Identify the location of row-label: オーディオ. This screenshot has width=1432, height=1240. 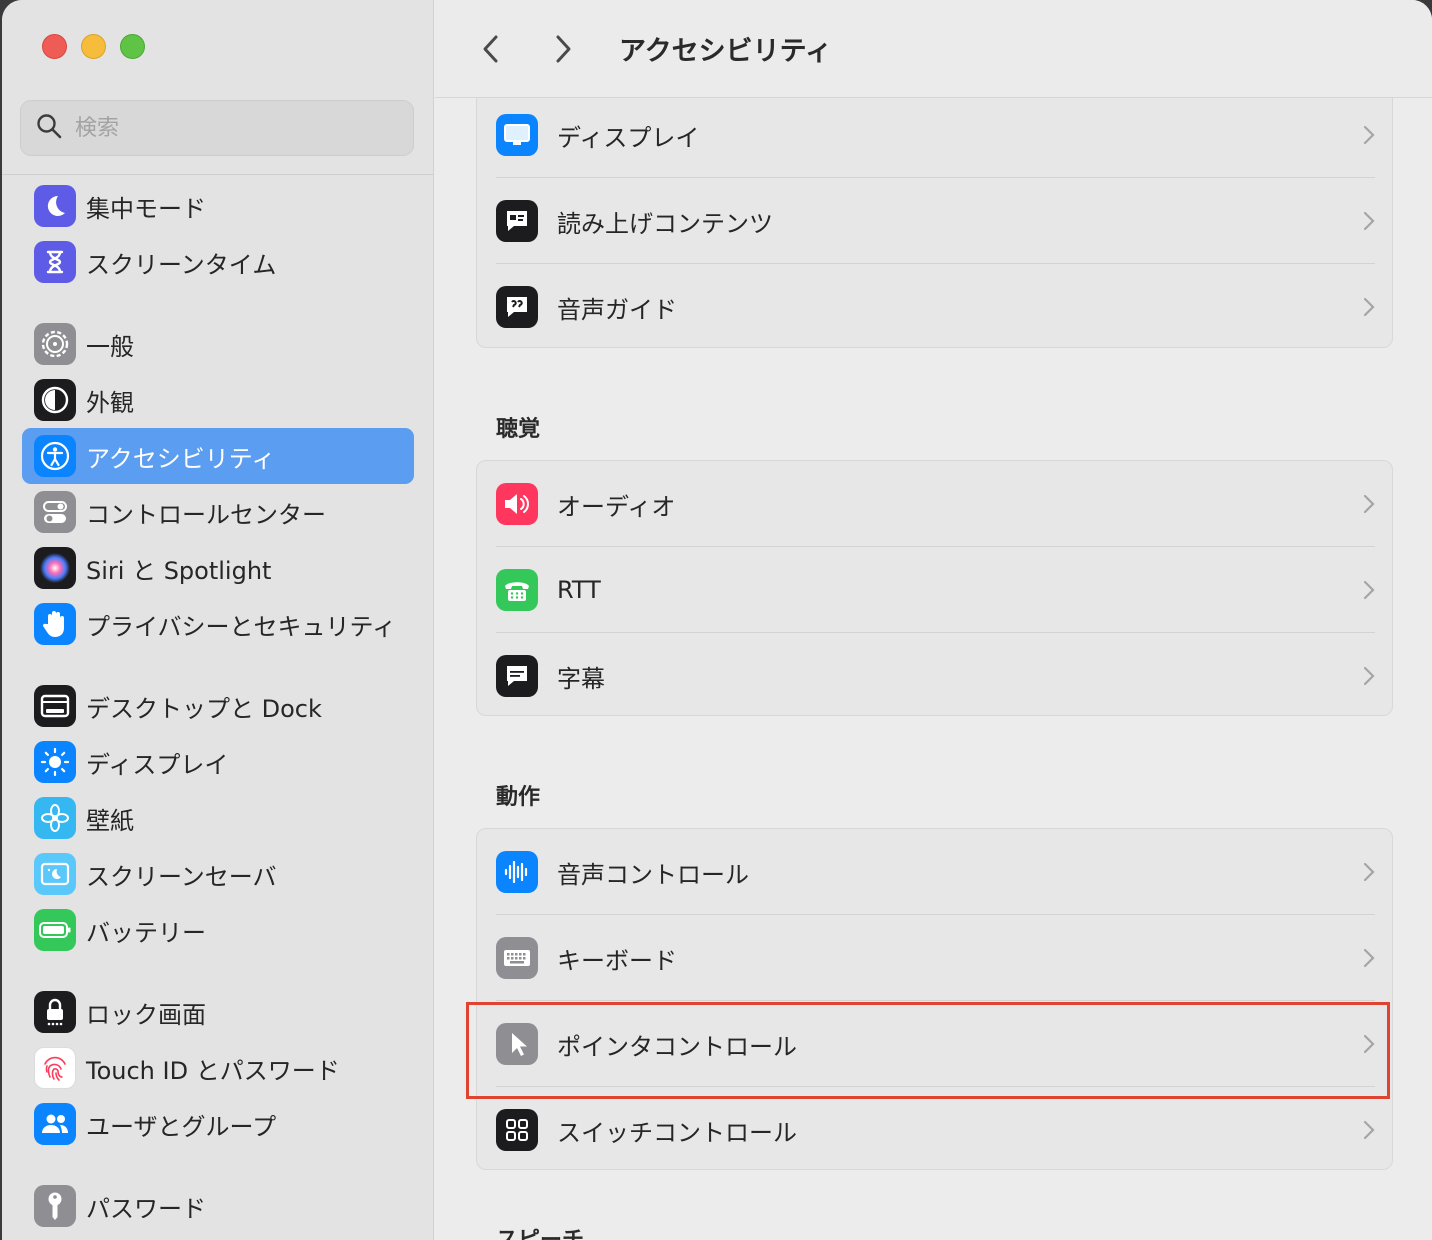
(616, 506).